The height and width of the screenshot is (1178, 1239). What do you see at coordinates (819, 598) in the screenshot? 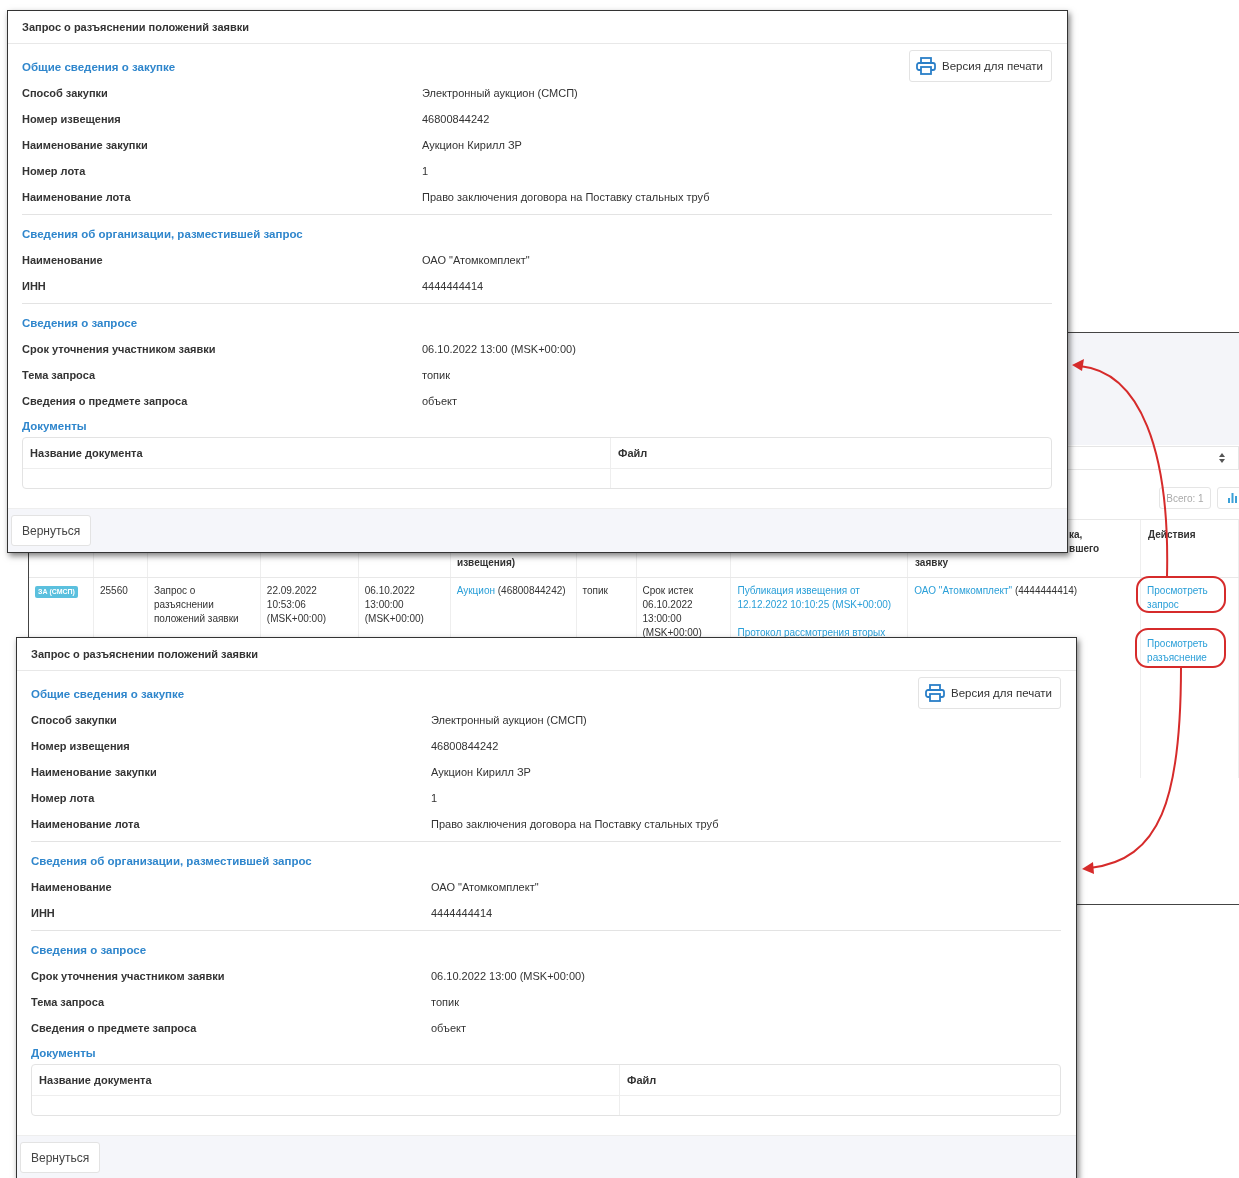
I see `document-link: Публикация извещения от 12.12.2022 10:10:25 (MSK+00:00)` at bounding box center [819, 598].